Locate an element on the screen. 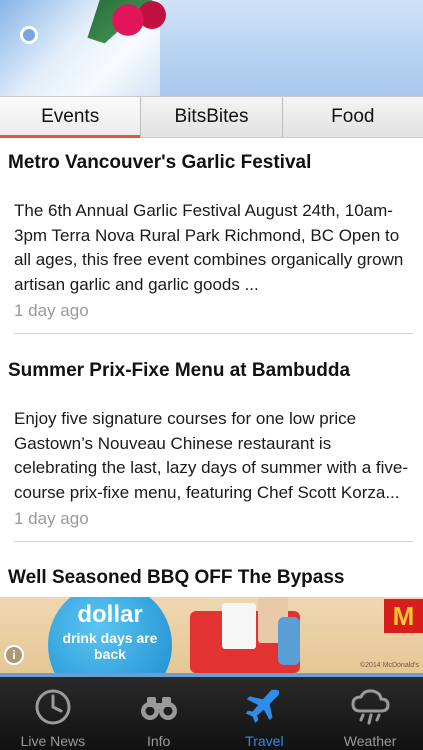 The width and height of the screenshot is (423, 750). tab-food: Food is located at coordinates (352, 117).